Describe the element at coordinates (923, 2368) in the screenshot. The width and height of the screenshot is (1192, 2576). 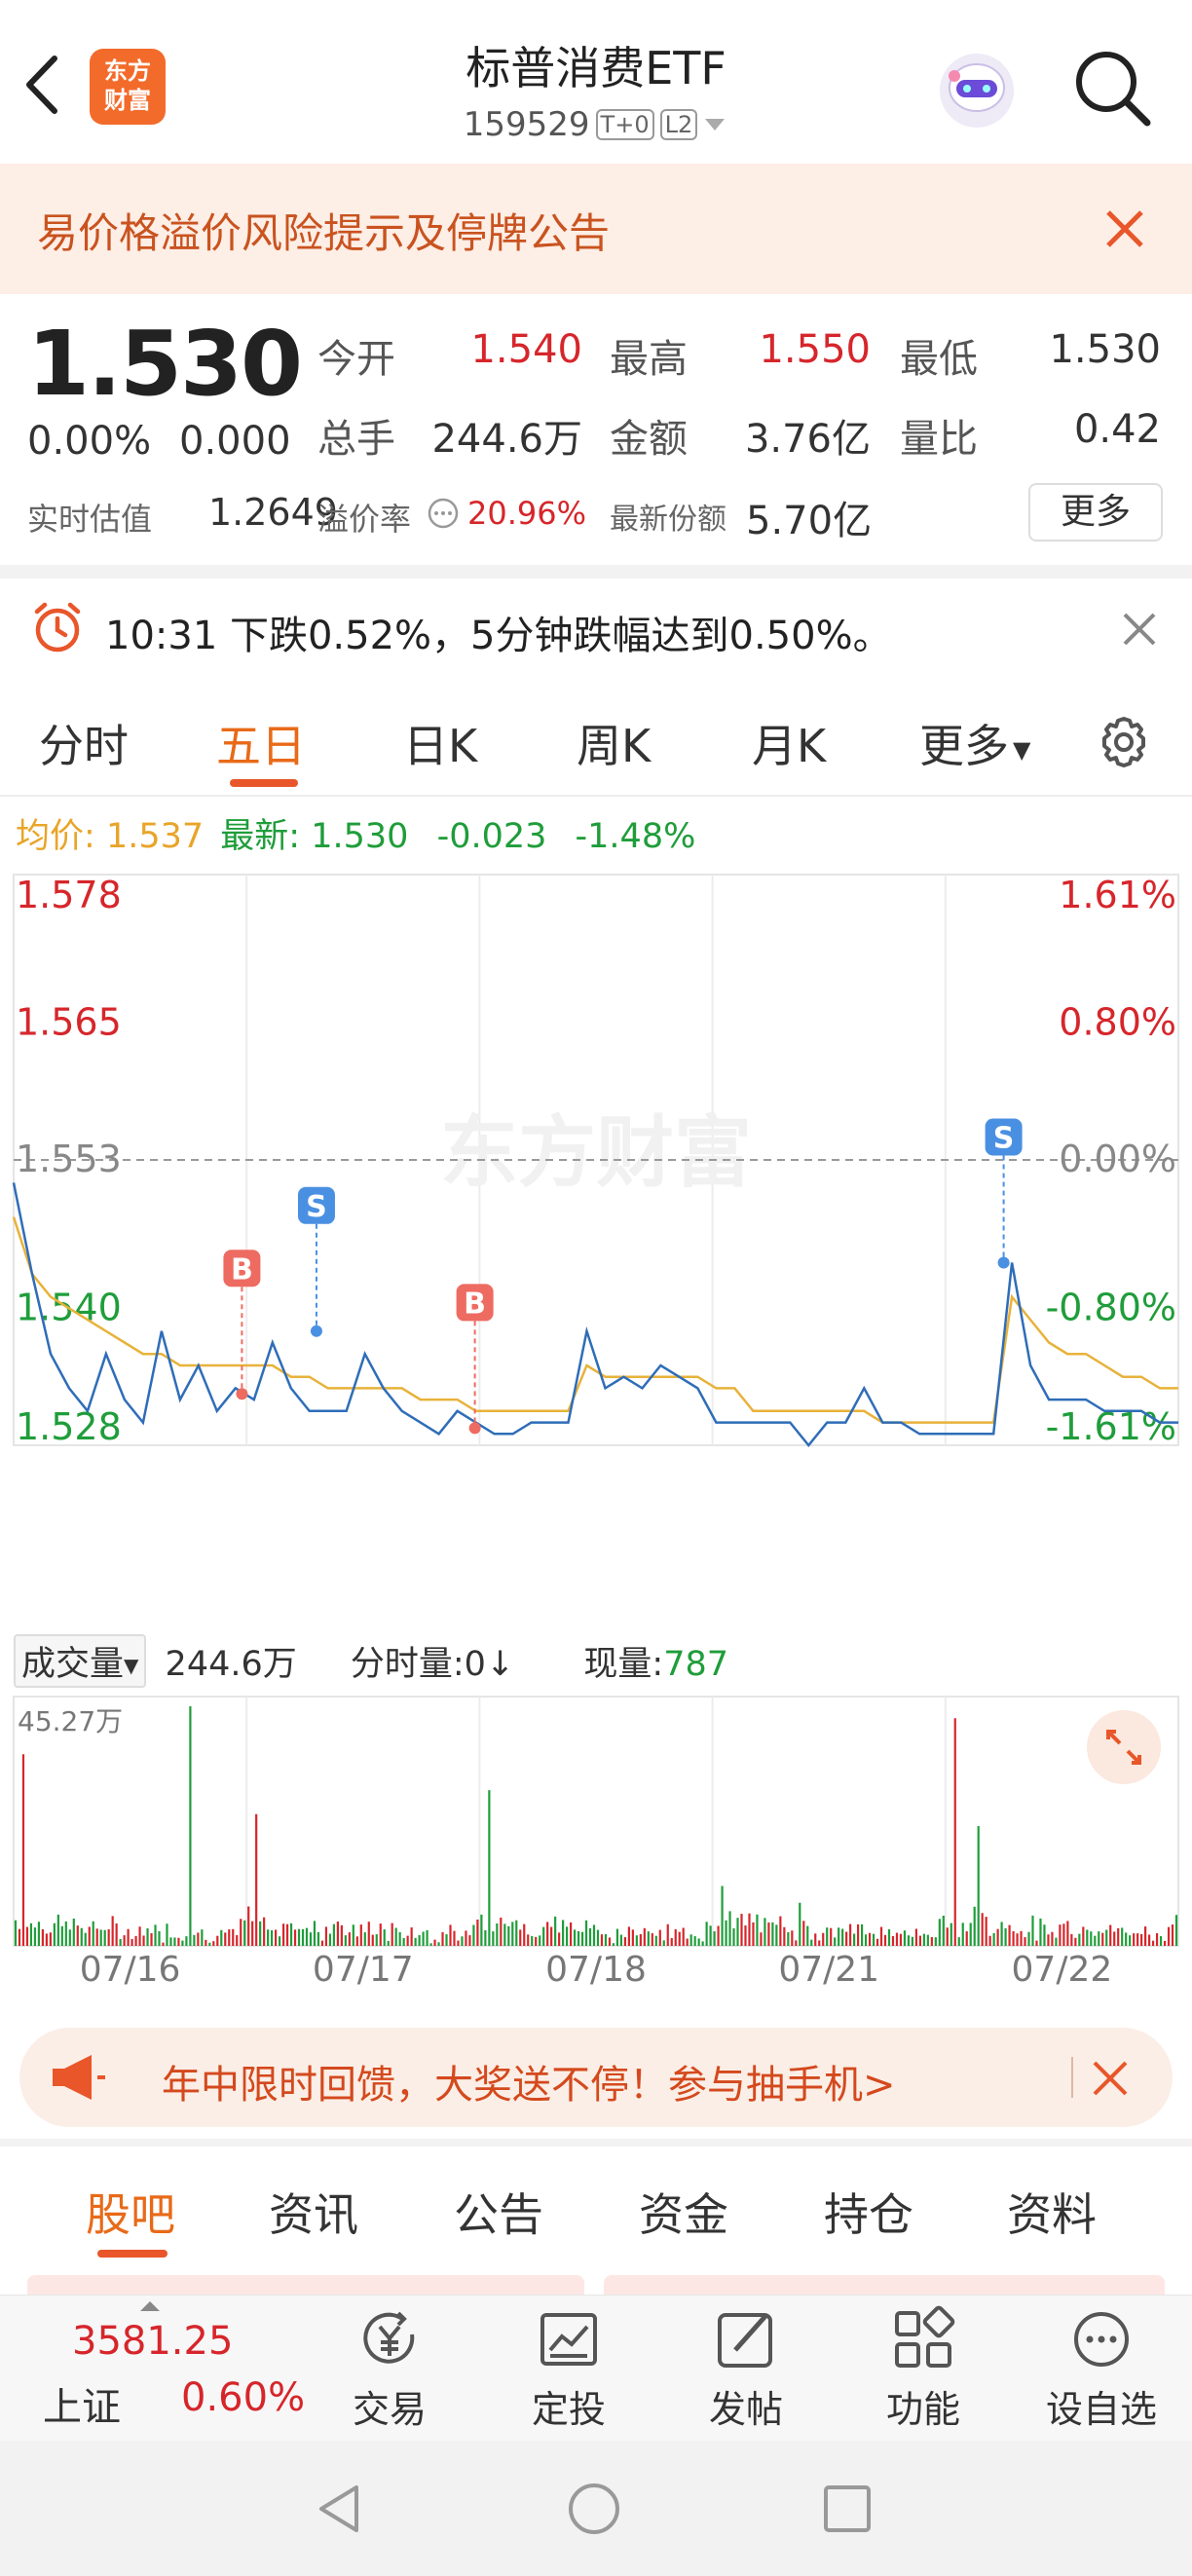
I see `functions-button: 功能` at that location.